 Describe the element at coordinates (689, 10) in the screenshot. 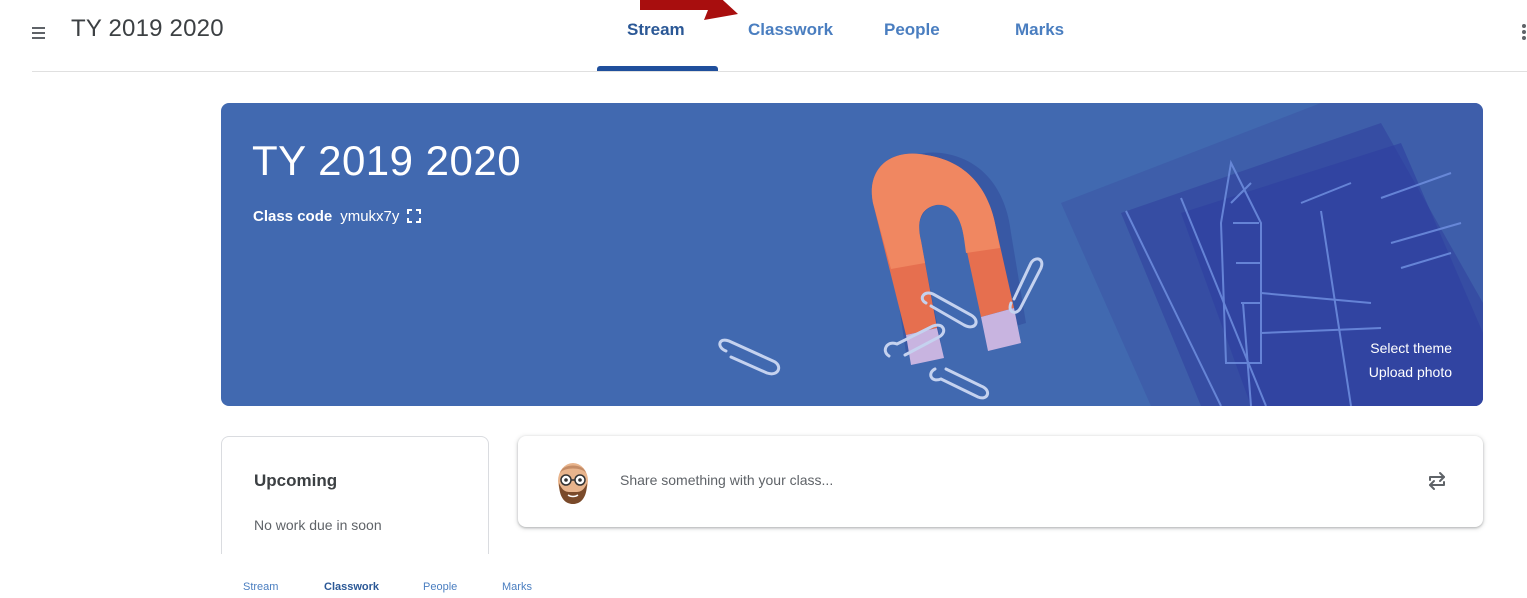

I see `annotation-arrow-icon` at that location.